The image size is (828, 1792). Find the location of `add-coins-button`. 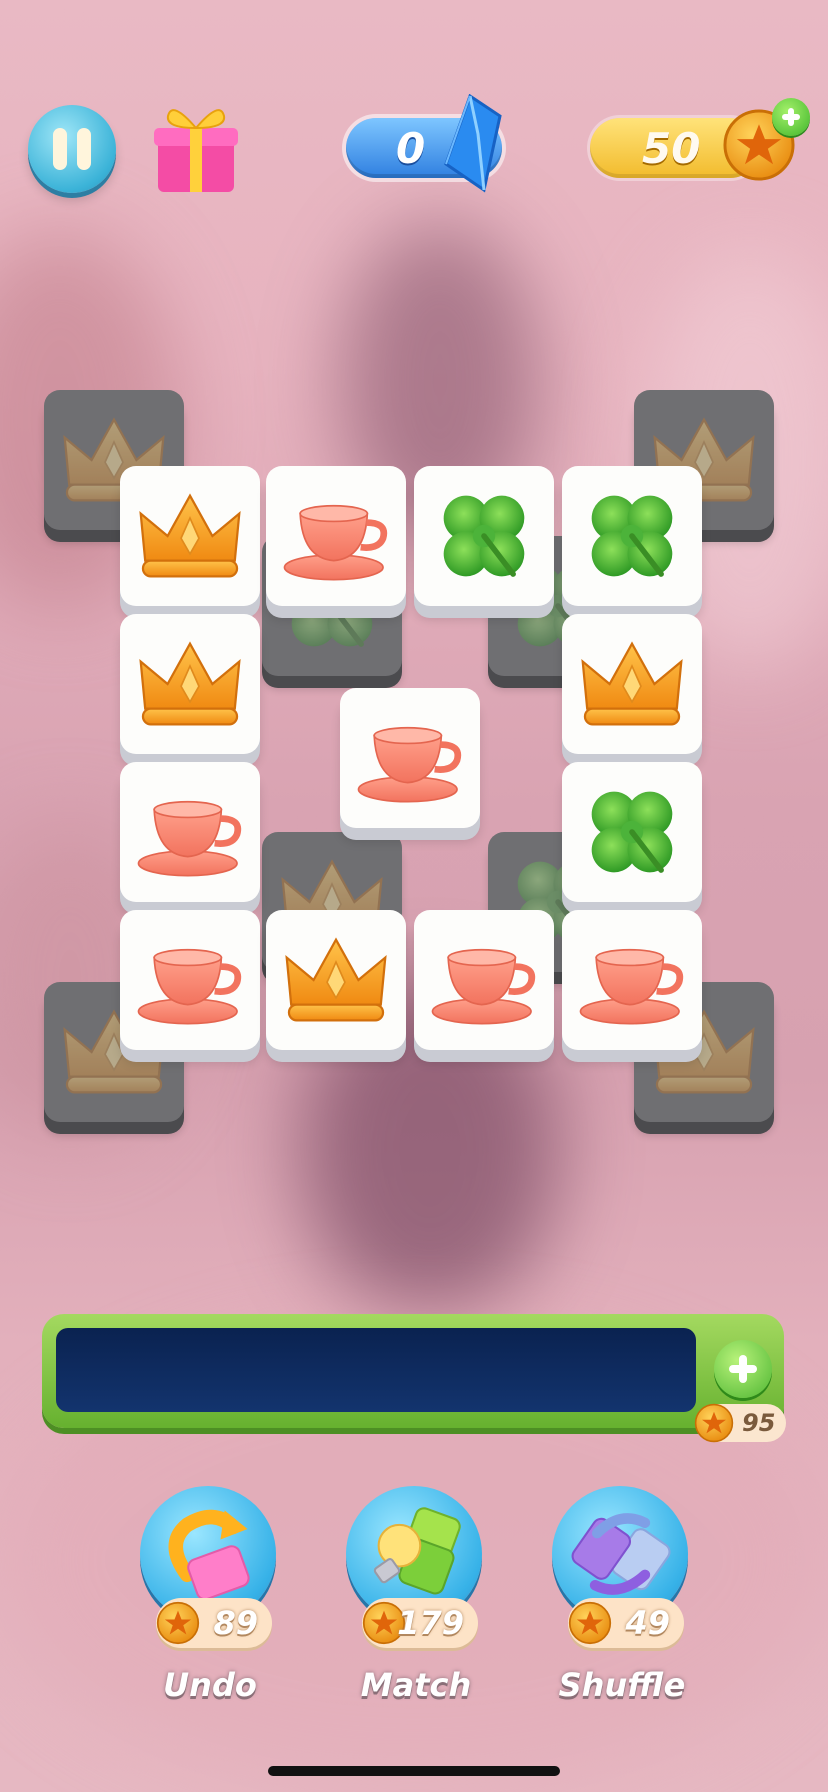

add-coins-button is located at coordinates (791, 117).